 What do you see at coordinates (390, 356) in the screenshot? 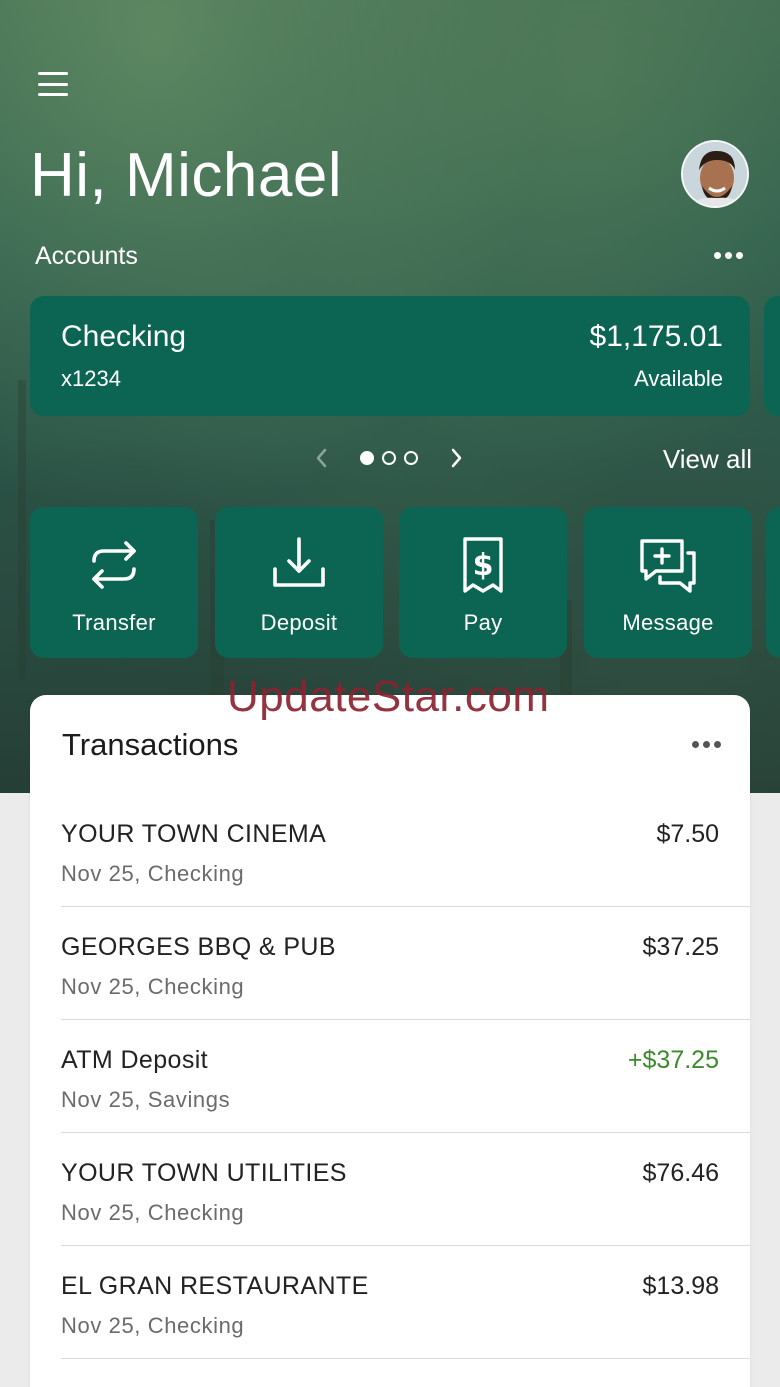
I see `account-card-checking: Checking x1234 $1,175.01 Available` at bounding box center [390, 356].